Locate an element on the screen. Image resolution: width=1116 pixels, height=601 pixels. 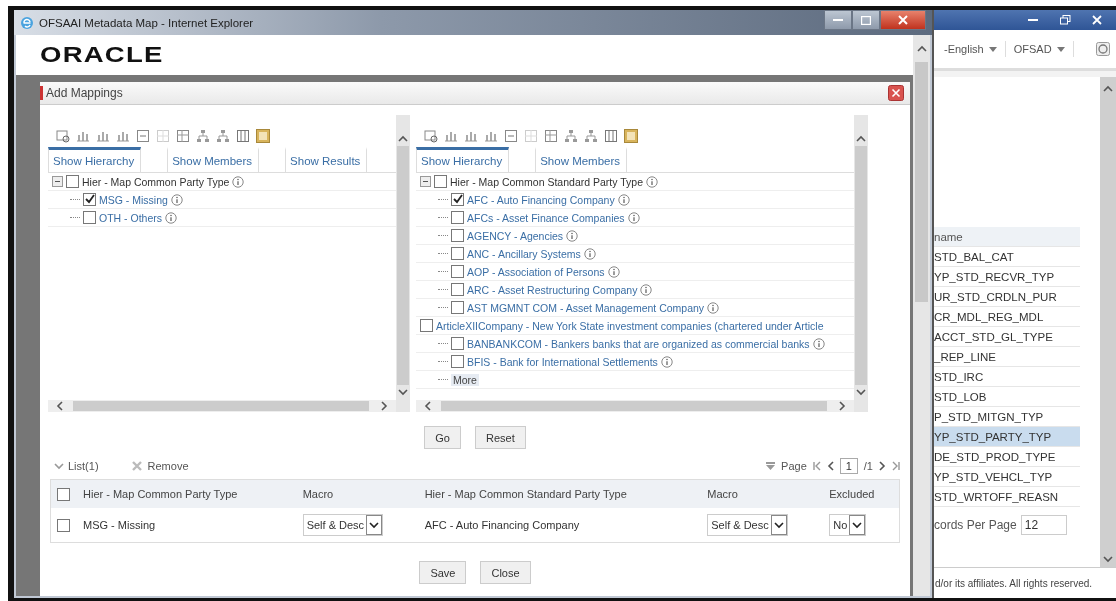
tree-item: AFC - Auto Financing Company is located at coordinates (541, 199).